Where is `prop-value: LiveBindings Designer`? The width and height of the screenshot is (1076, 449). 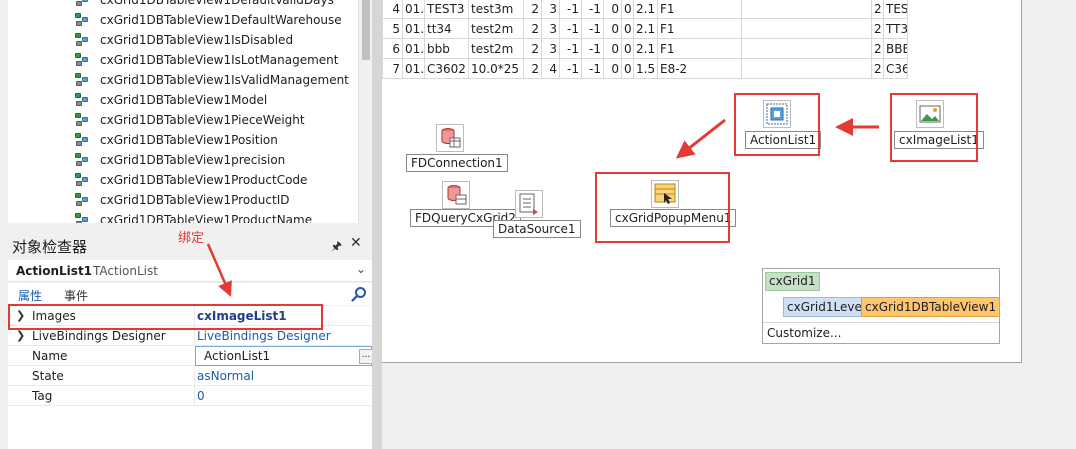 prop-value: LiveBindings Designer is located at coordinates (264, 336).